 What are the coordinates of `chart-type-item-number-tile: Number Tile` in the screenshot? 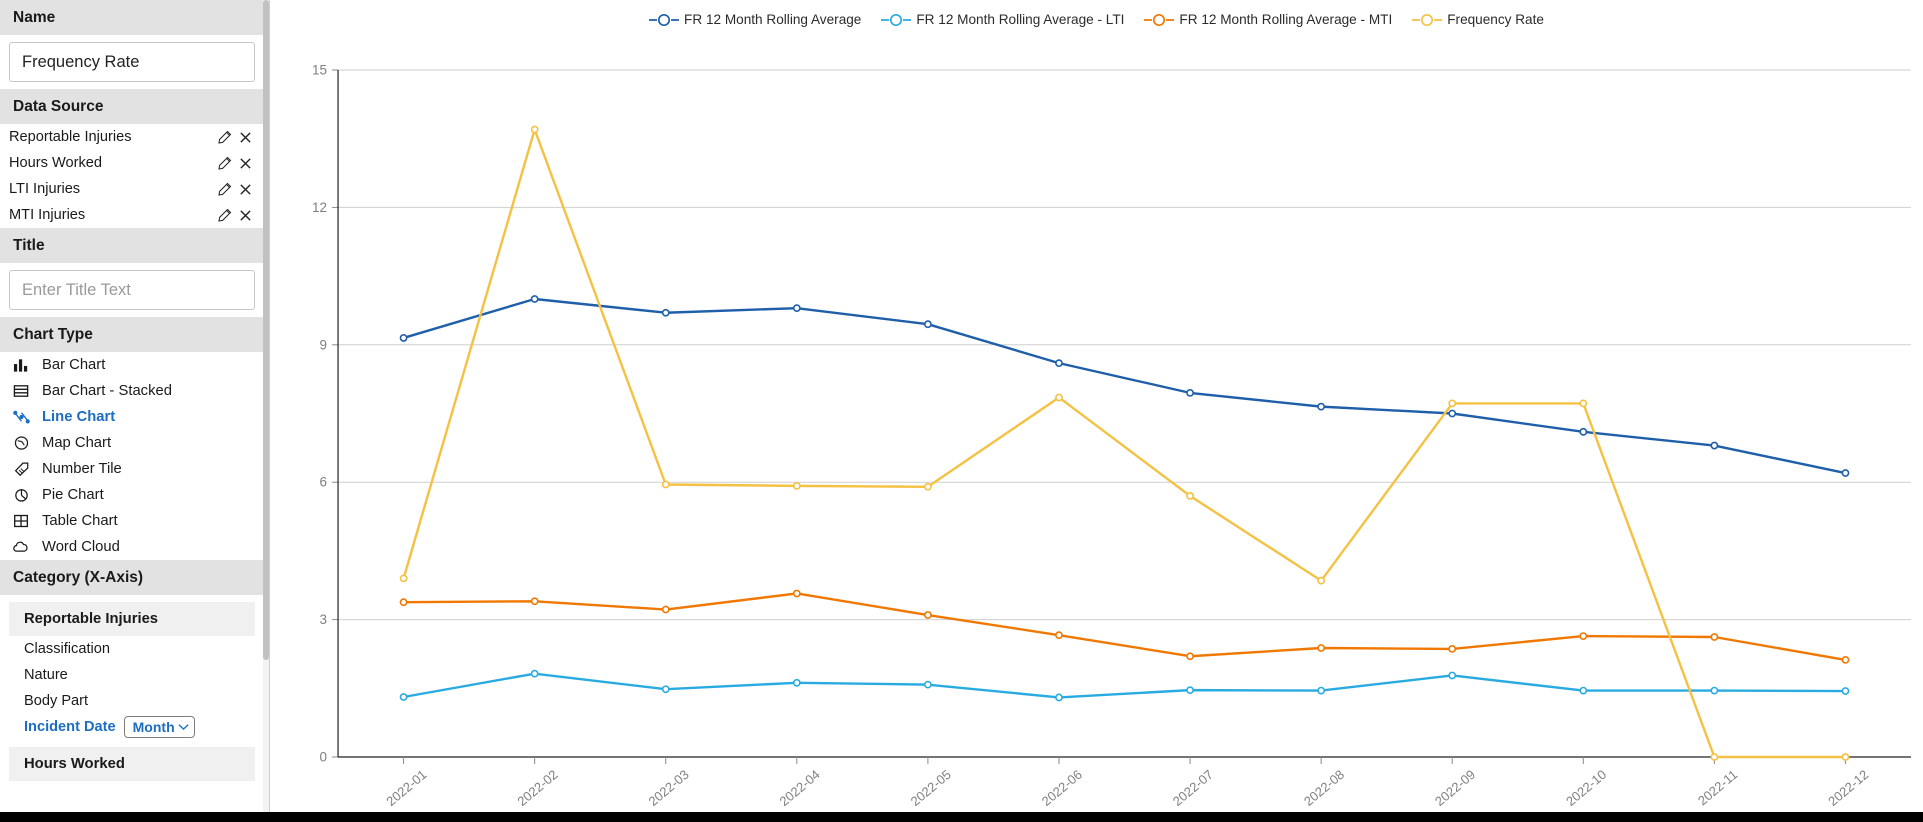 It's located at (132, 469).